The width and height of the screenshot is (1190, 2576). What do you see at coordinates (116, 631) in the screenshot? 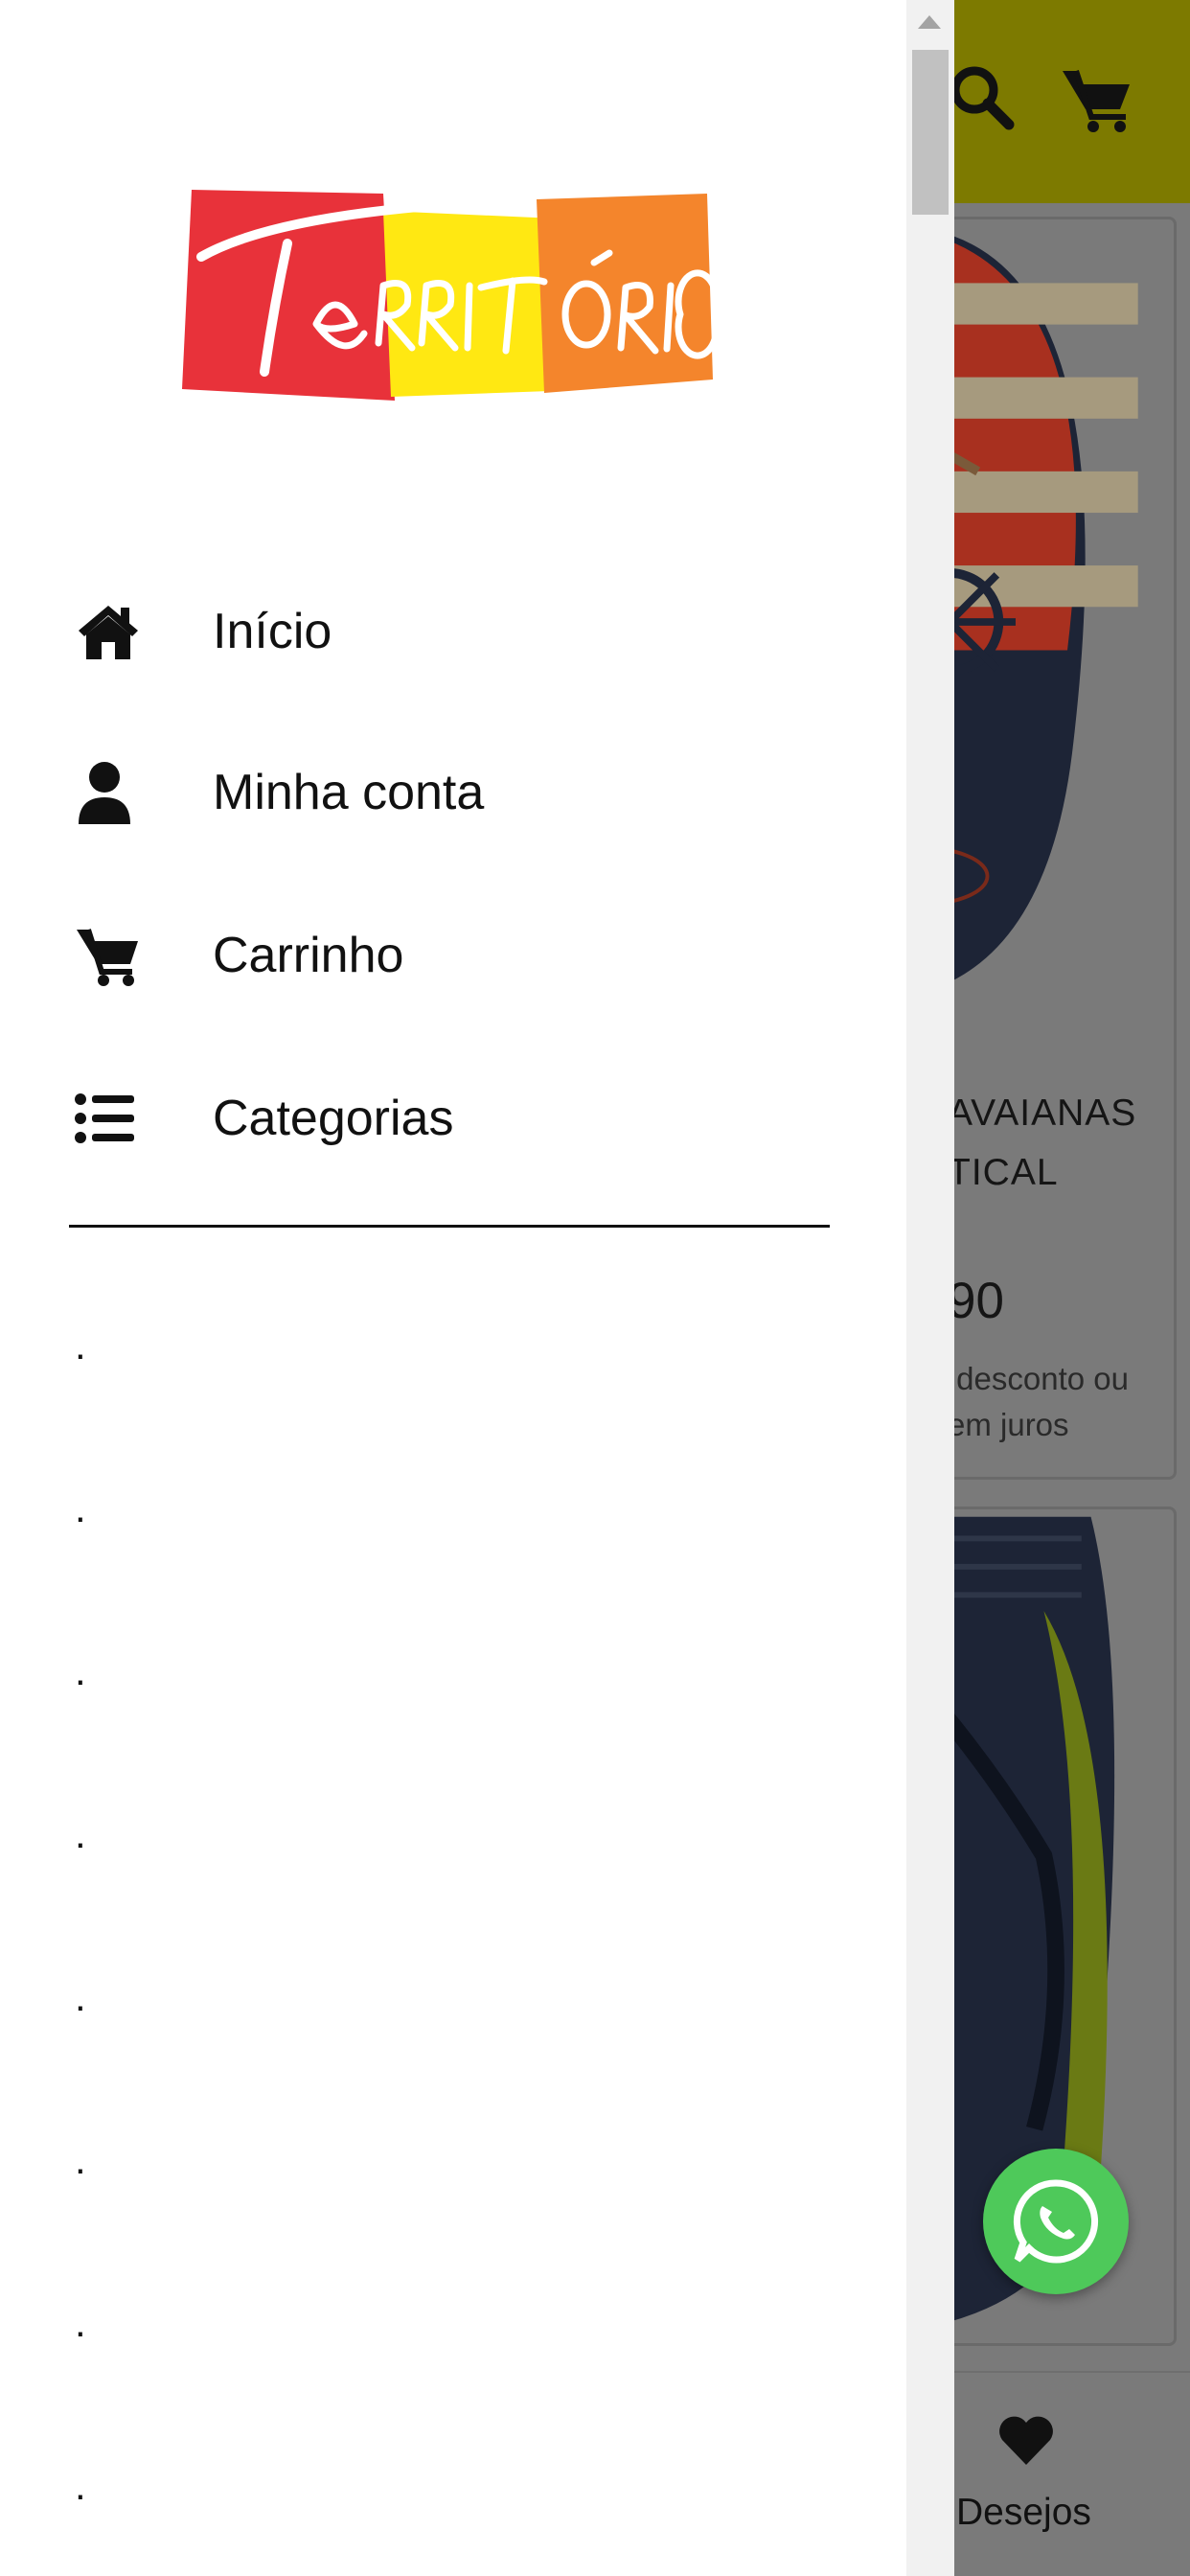
I see `home-icon` at bounding box center [116, 631].